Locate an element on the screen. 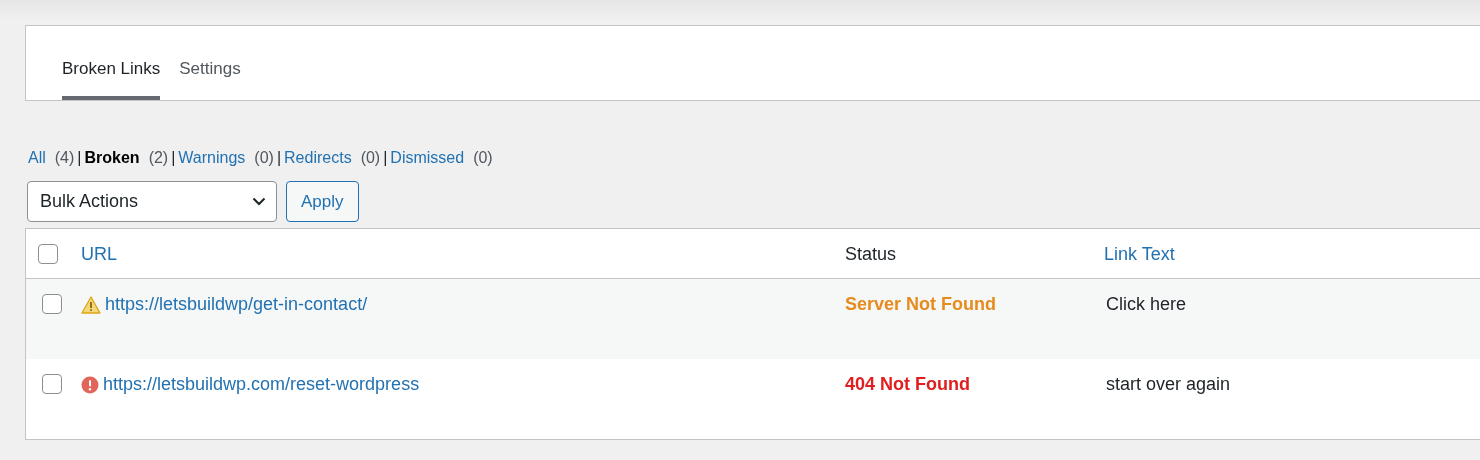  chevron-down-icon is located at coordinates (259, 201).